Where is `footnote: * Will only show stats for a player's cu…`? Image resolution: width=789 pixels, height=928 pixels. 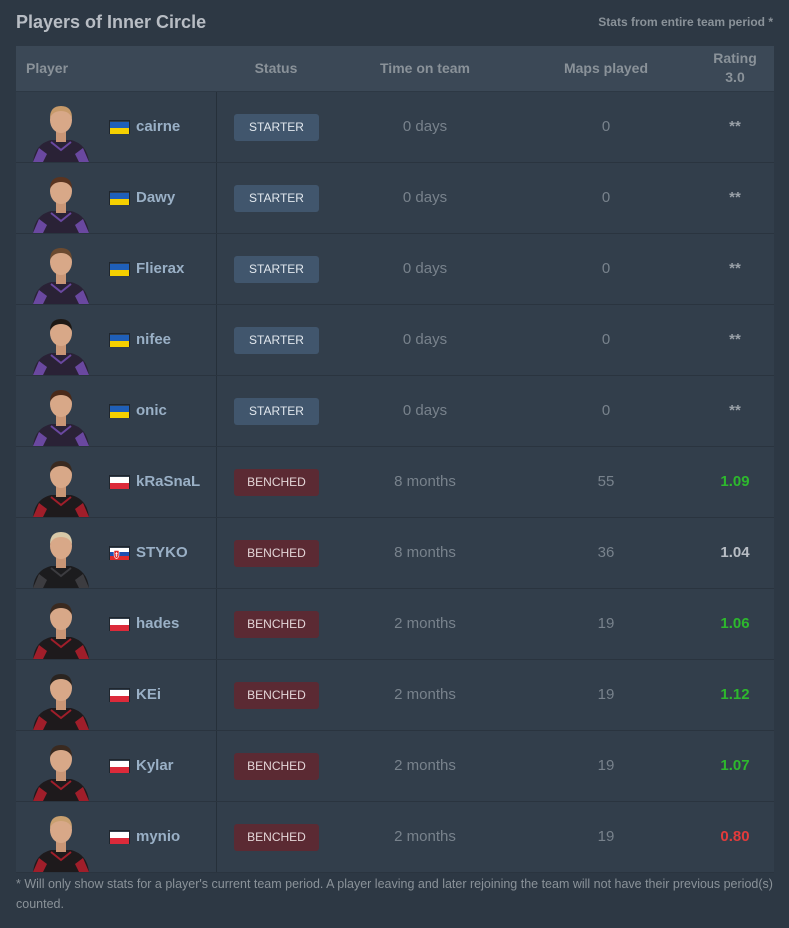 footnote: * Will only show stats for a player's cu… is located at coordinates (394, 894).